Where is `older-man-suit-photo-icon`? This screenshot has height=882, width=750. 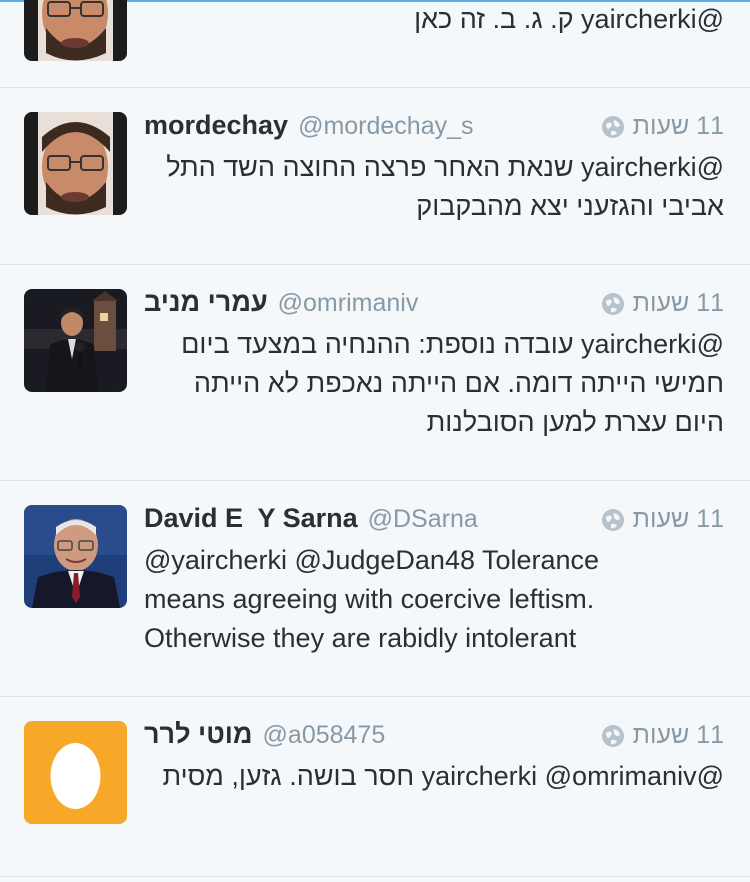
older-man-suit-photo-icon is located at coordinates (75, 556).